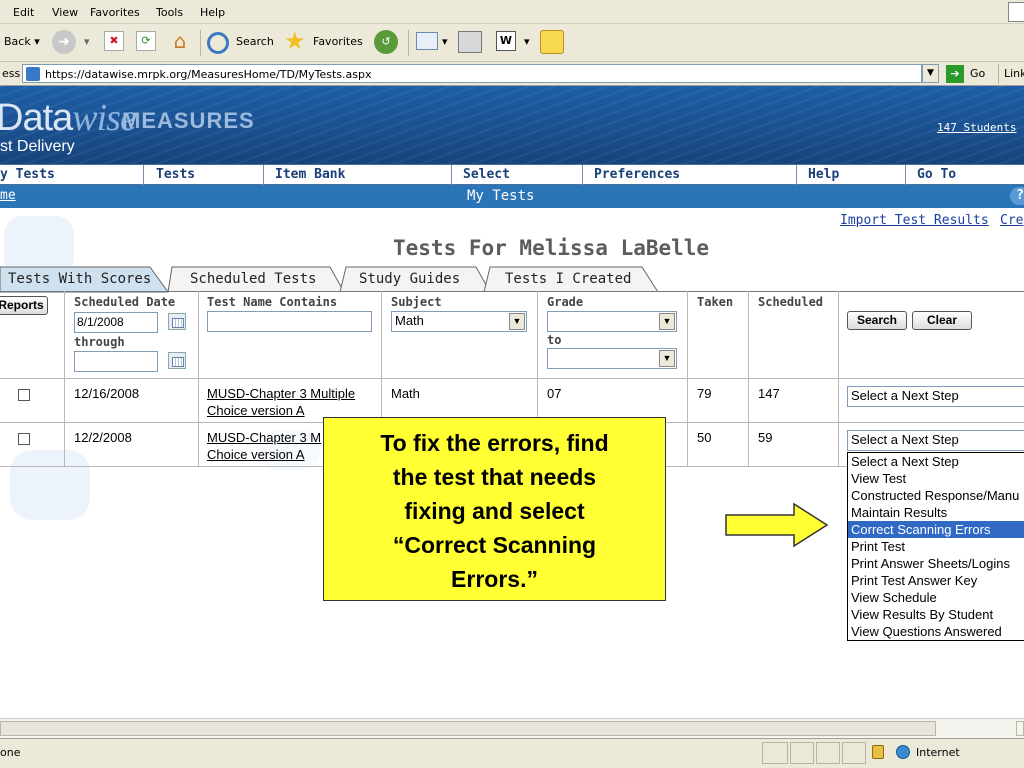 The image size is (1024, 768). What do you see at coordinates (935, 396) in the screenshot?
I see `next-step-select: Select a Next Step` at bounding box center [935, 396].